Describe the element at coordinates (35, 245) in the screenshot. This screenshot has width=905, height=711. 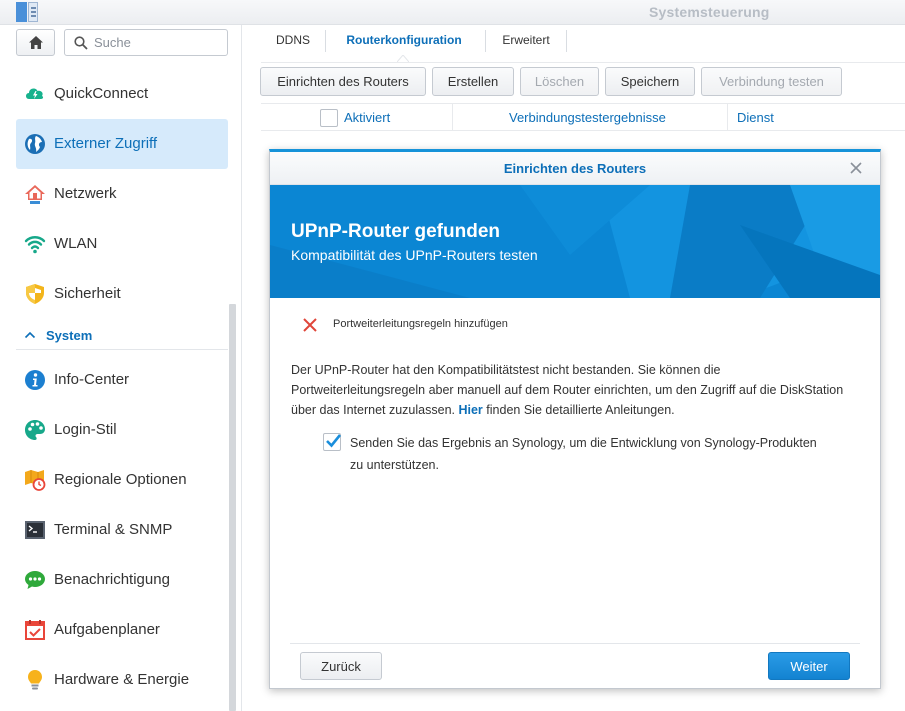
I see `wifi-icon` at that location.